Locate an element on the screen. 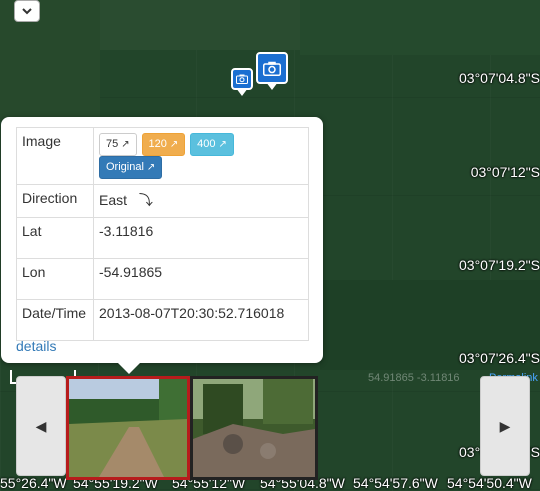 Image resolution: width=540 pixels, height=491 pixels. details-link: details is located at coordinates (36, 346).